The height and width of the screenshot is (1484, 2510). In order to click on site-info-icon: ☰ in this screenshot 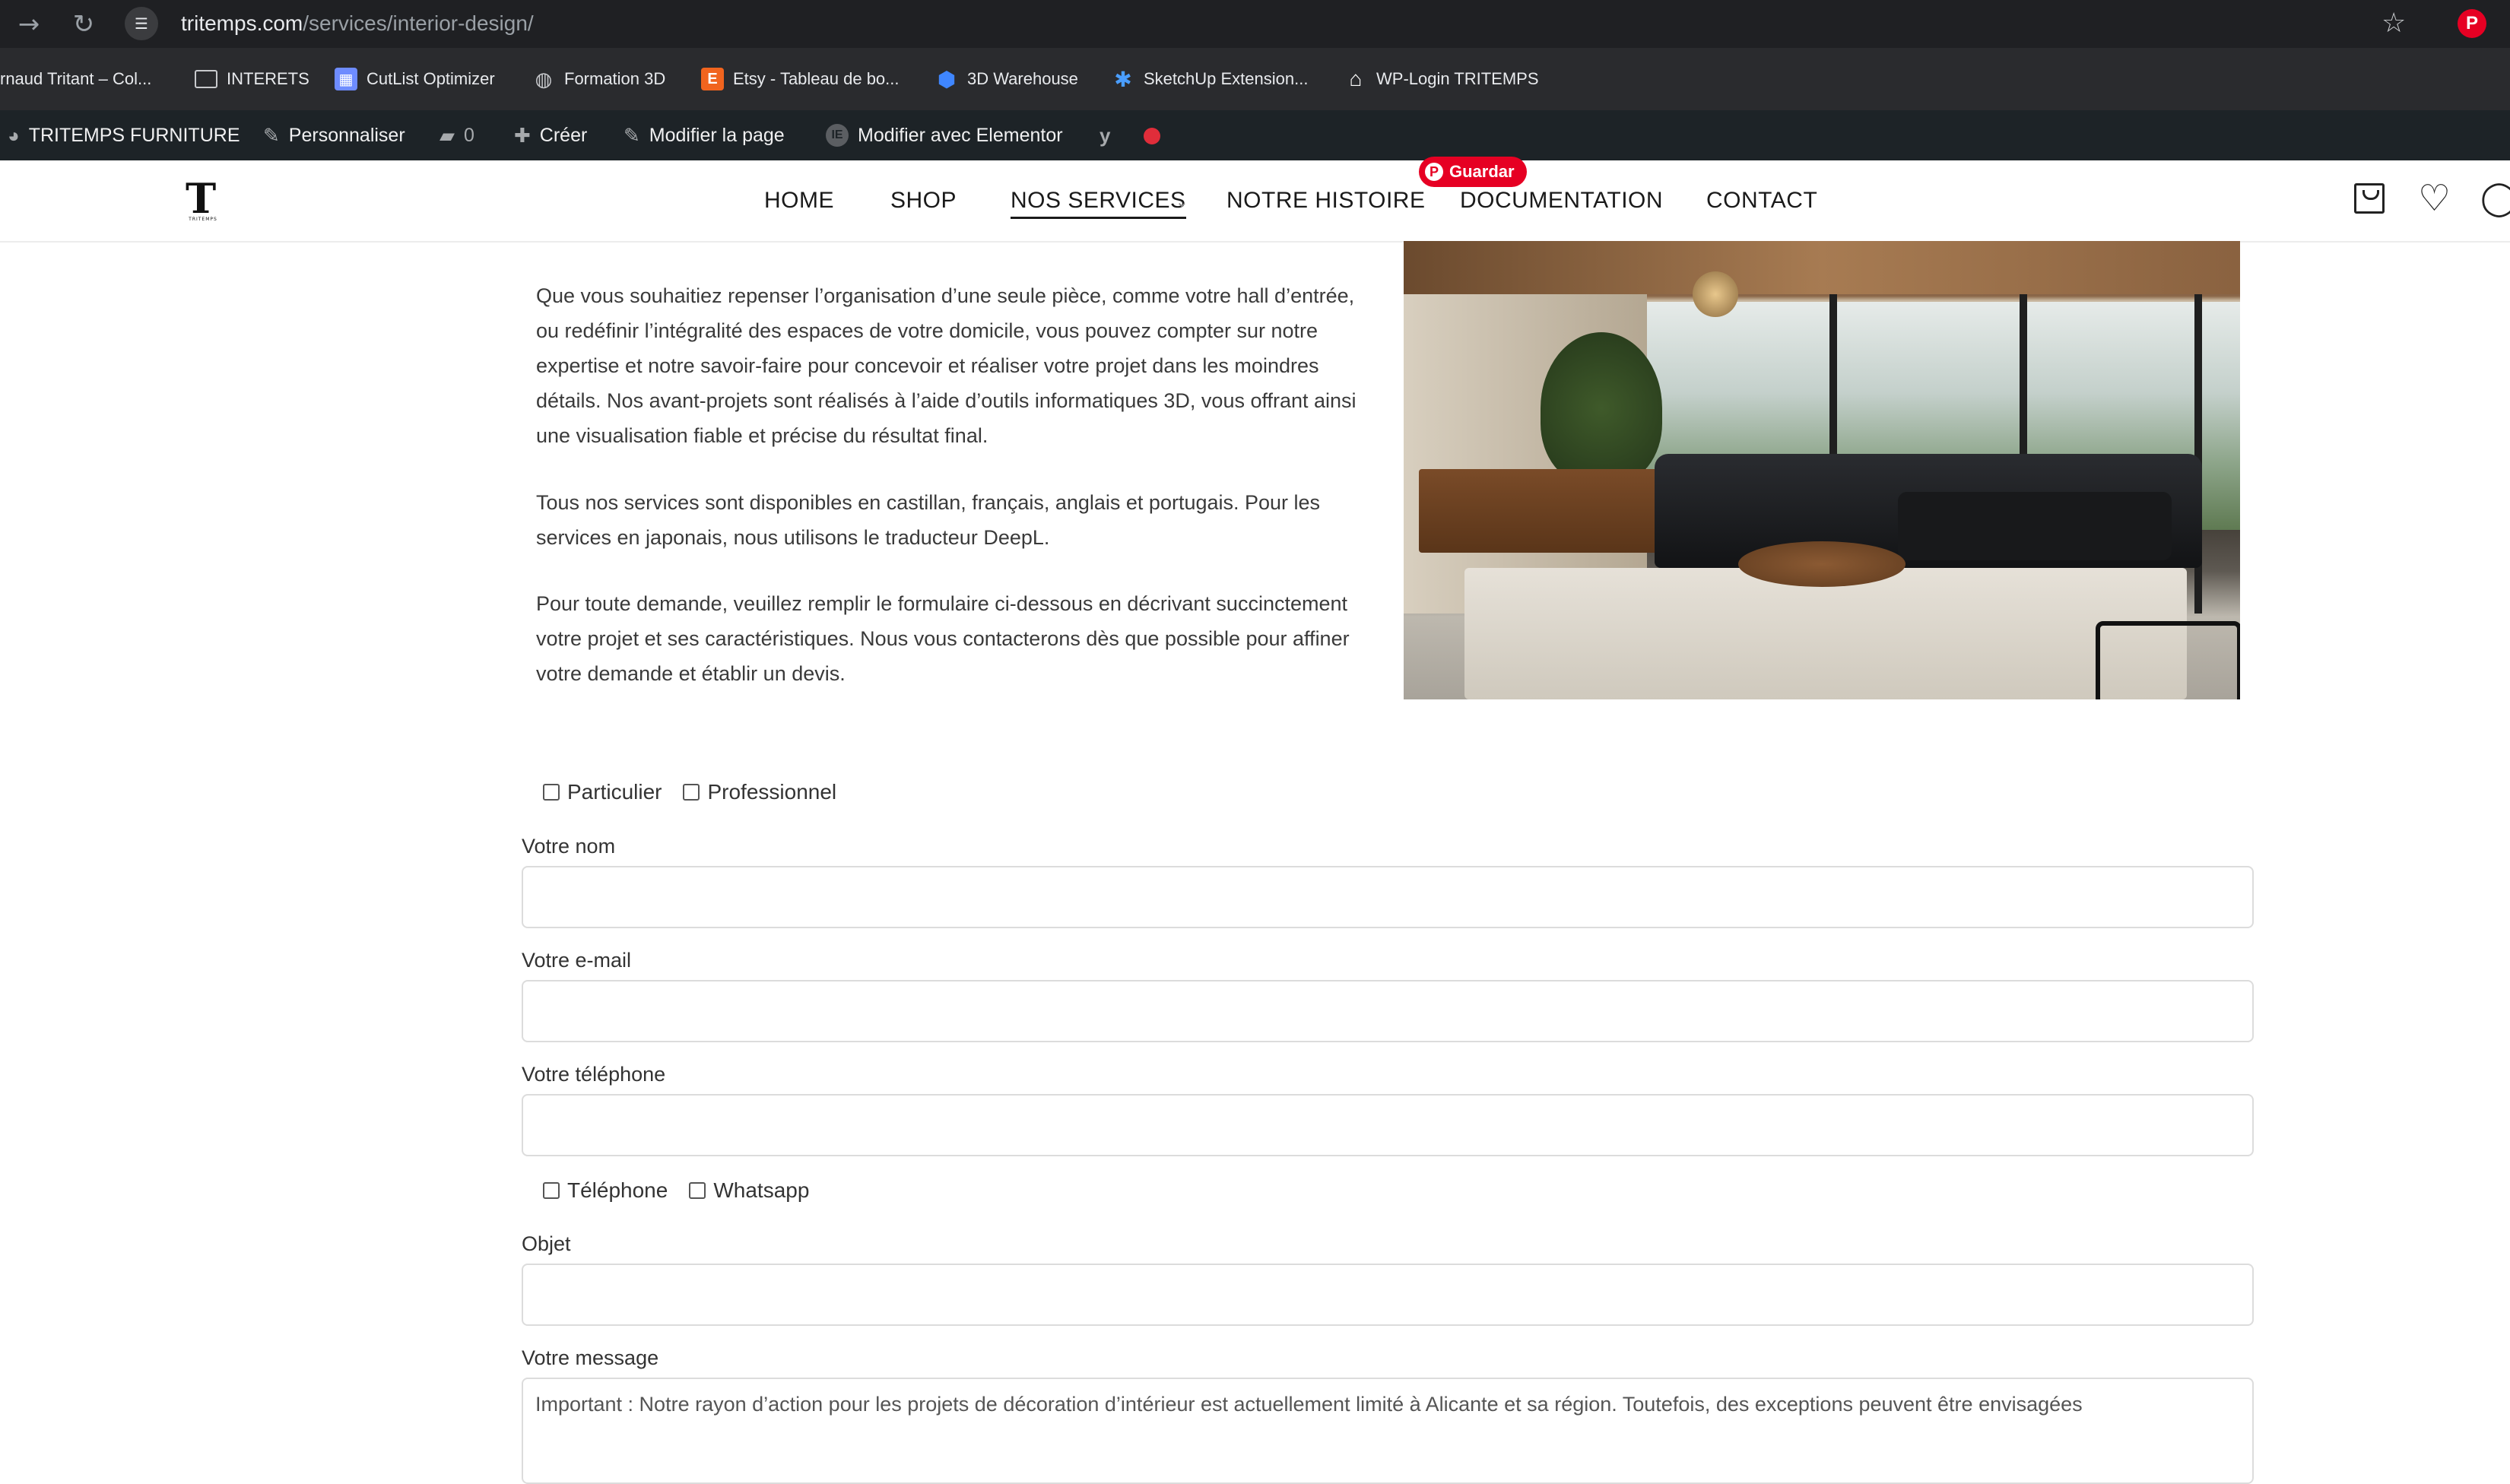, I will do `click(141, 23)`.